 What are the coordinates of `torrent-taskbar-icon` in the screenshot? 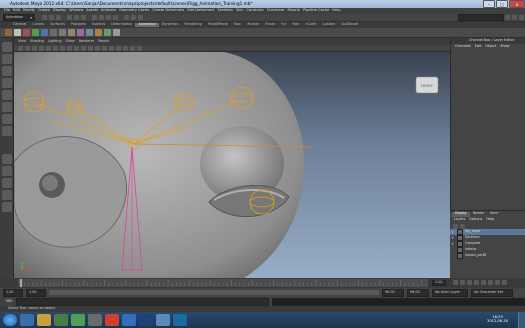 It's located at (78, 320).